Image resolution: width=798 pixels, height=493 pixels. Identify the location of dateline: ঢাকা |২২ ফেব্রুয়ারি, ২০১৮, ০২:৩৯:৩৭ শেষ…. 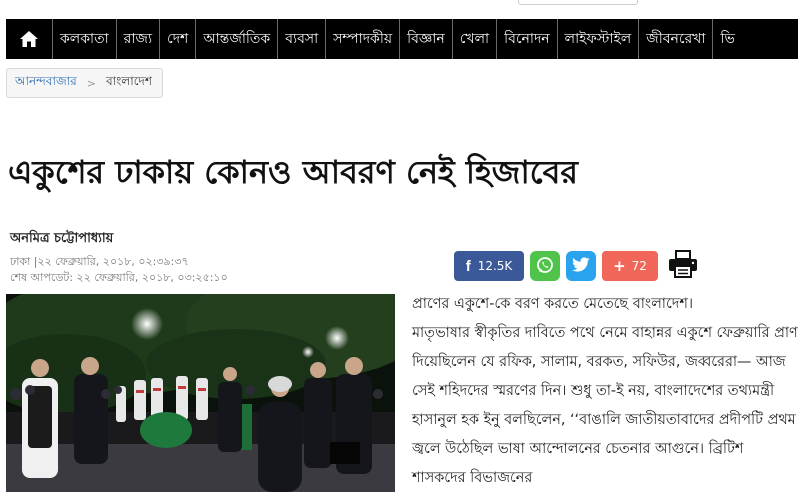
(119, 270).